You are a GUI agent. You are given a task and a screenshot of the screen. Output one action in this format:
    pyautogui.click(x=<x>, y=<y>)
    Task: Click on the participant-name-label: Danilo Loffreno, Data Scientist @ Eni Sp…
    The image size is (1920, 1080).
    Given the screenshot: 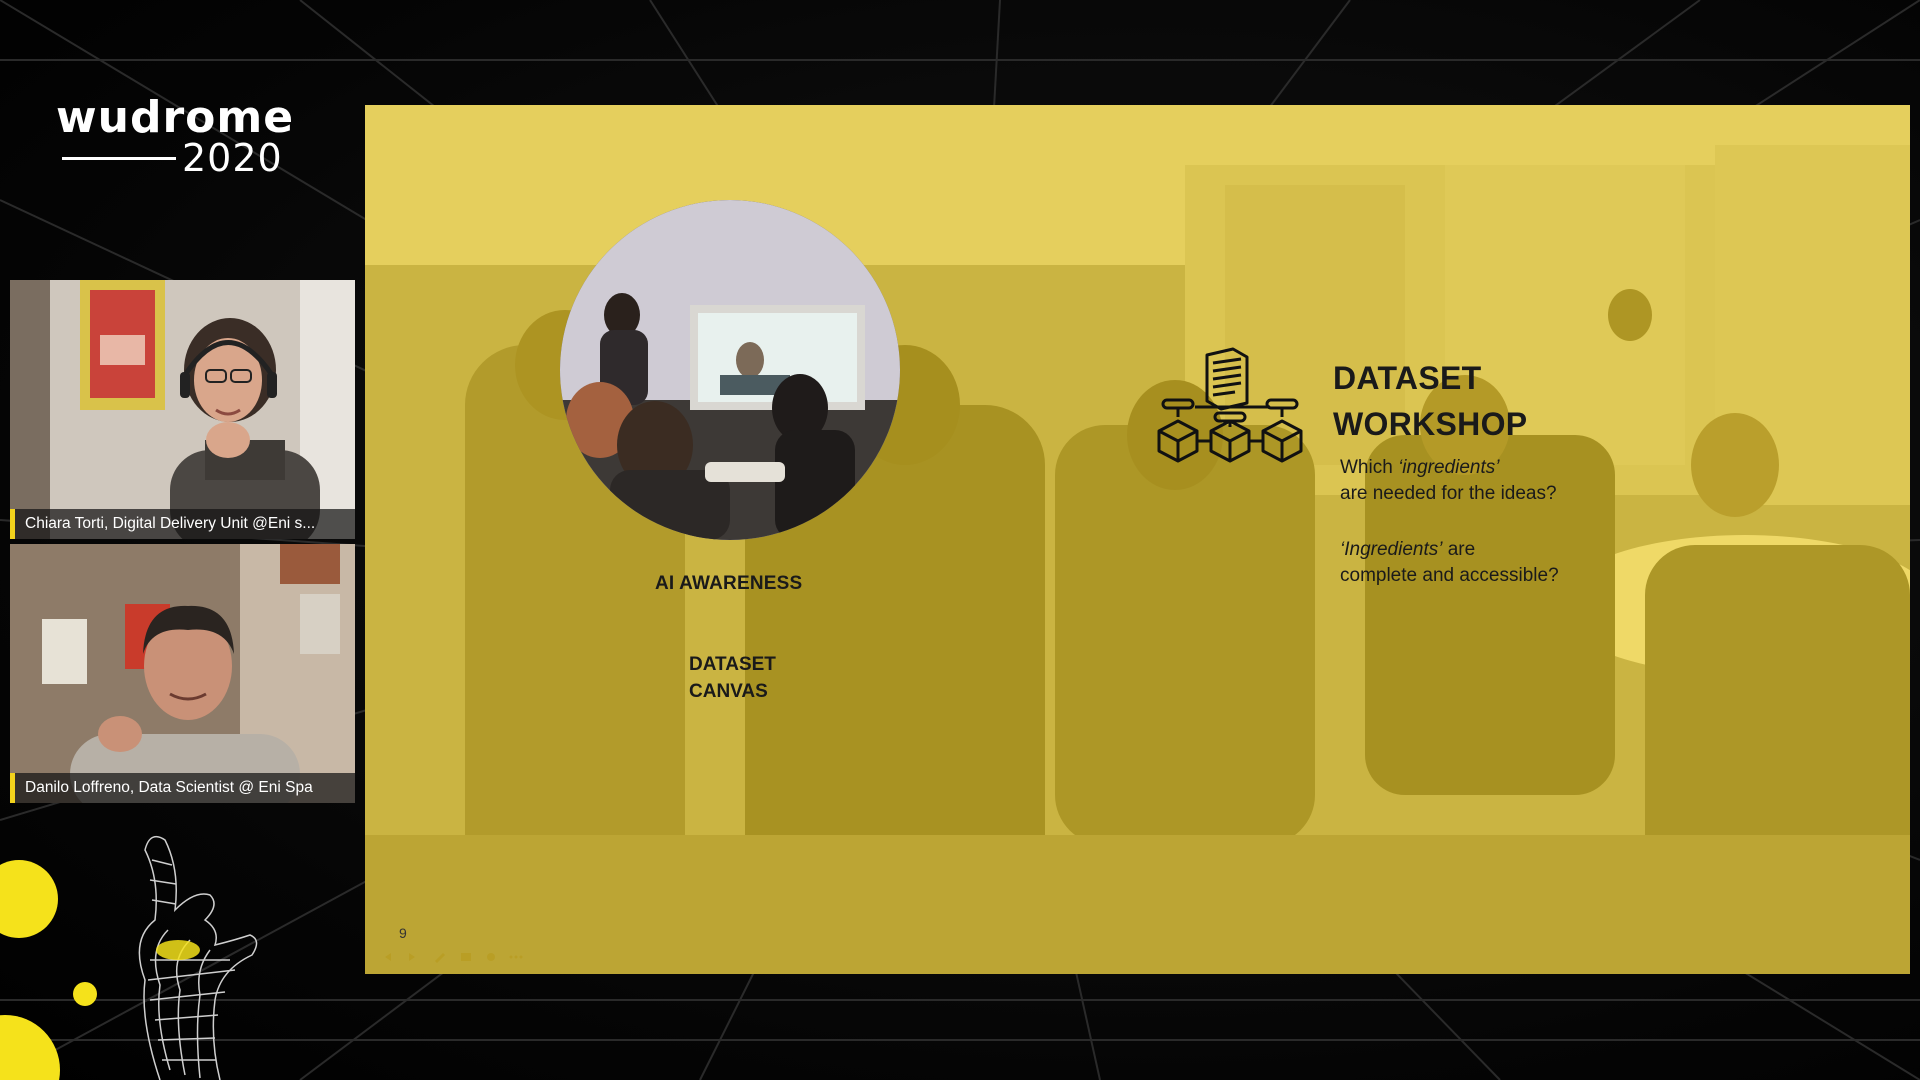 What is the action you would take?
    pyautogui.click(x=182, y=788)
    